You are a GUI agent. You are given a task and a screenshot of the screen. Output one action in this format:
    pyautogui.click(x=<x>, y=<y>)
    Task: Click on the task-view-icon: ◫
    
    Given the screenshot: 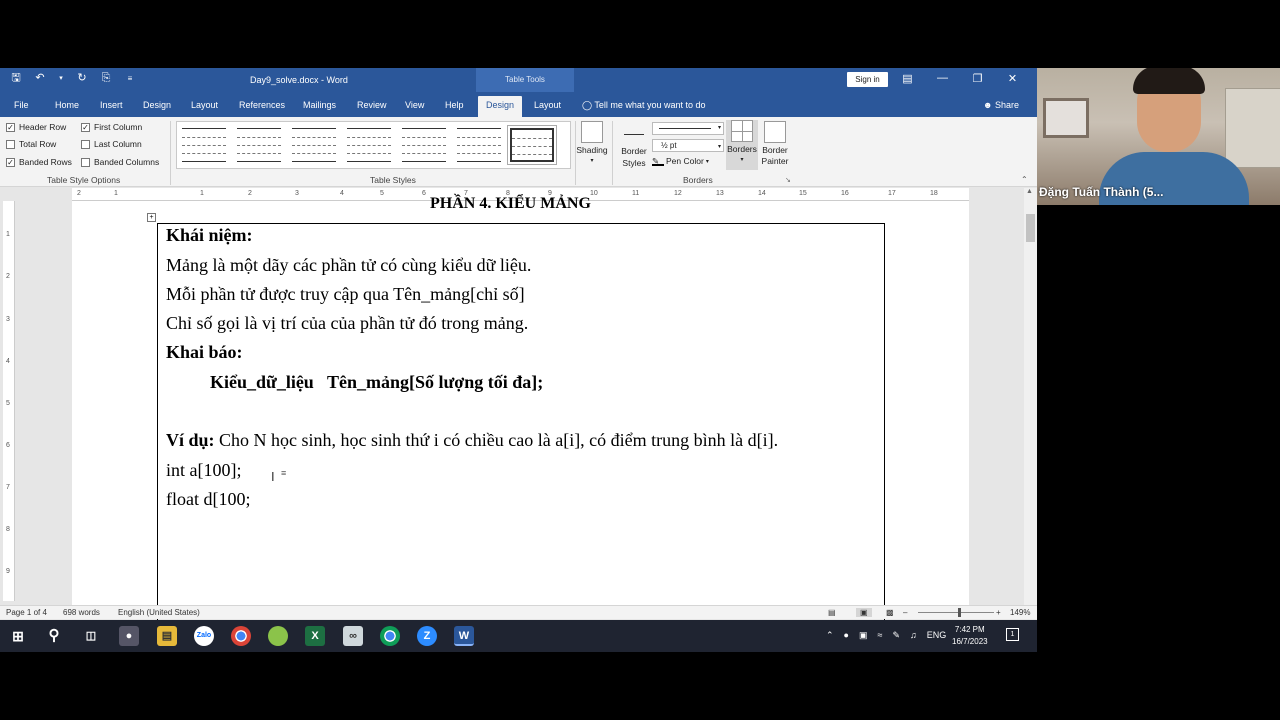 What is the action you would take?
    pyautogui.click(x=91, y=636)
    